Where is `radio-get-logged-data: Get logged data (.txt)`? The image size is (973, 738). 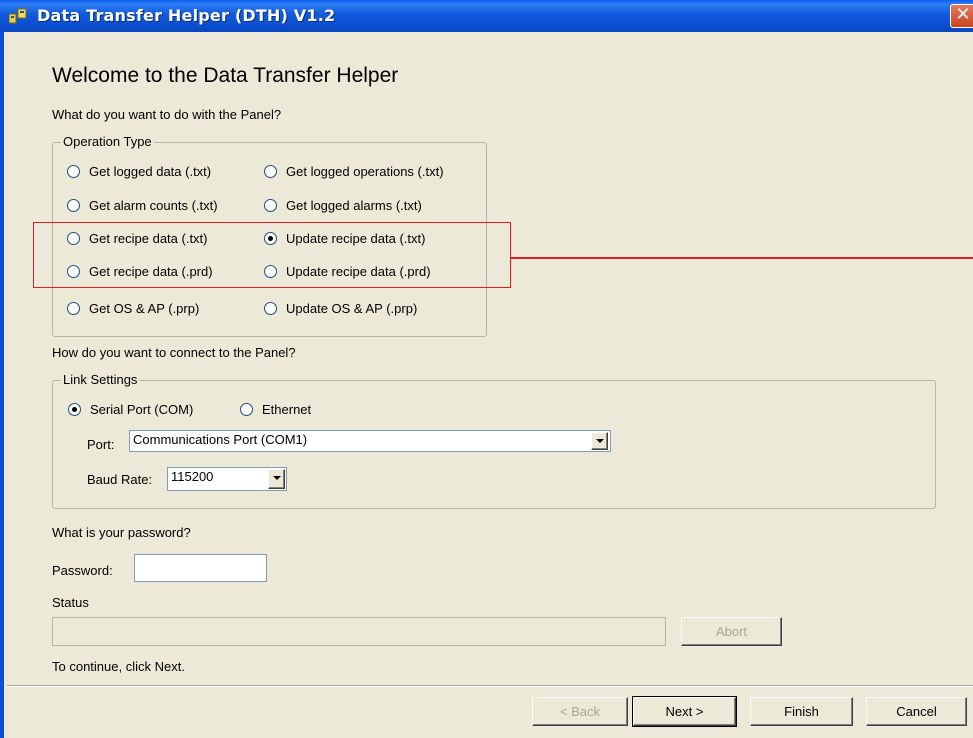 radio-get-logged-data: Get logged data (.txt) is located at coordinates (139, 171).